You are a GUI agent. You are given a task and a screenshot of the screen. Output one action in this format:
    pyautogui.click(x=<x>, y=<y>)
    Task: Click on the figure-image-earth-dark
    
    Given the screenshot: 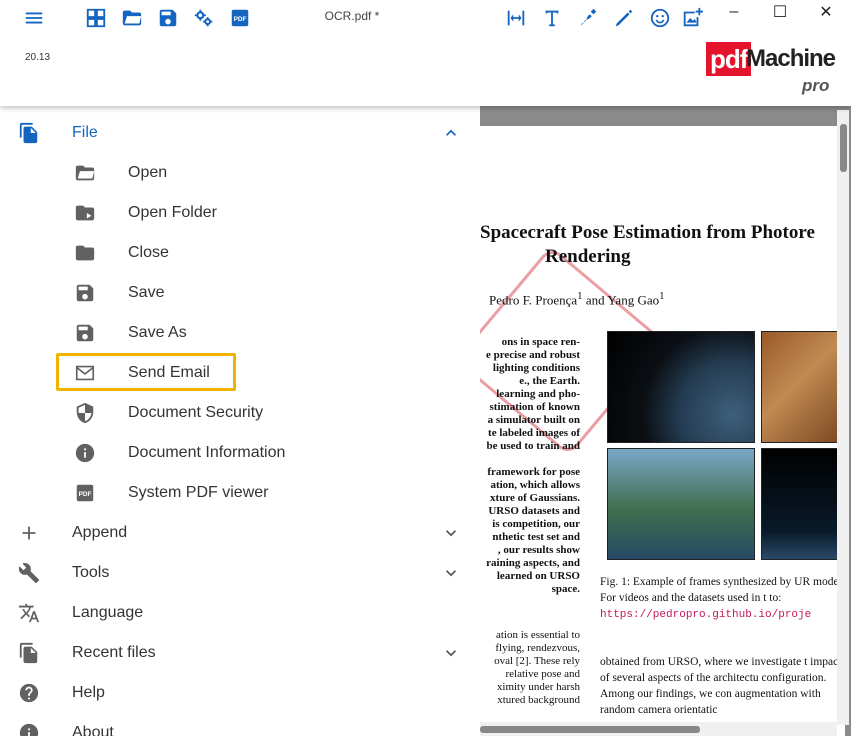 What is the action you would take?
    pyautogui.click(x=681, y=387)
    